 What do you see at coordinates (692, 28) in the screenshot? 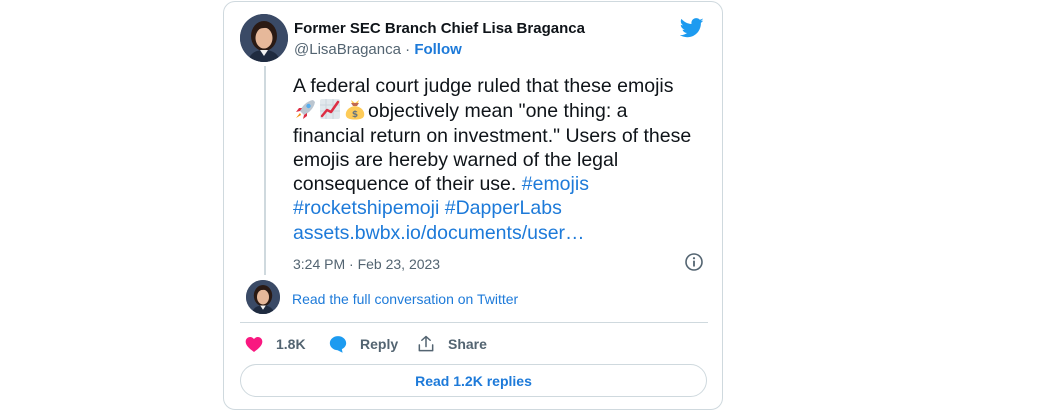
I see `twitter-bird-icon` at bounding box center [692, 28].